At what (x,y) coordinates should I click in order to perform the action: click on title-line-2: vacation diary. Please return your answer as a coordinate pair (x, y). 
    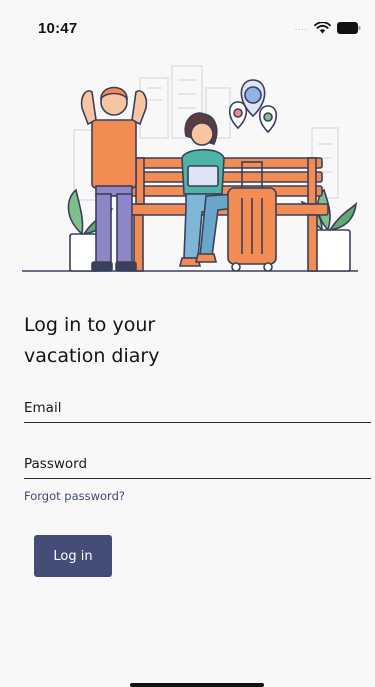
    Looking at the image, I should click on (92, 356).